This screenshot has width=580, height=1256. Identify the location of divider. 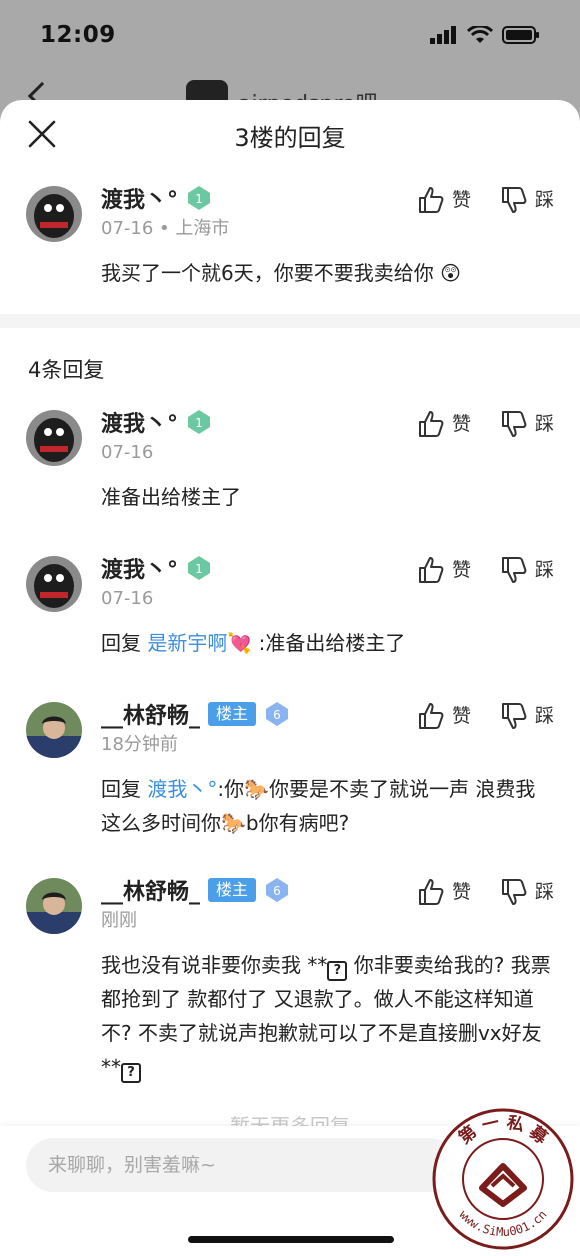
(290, 321).